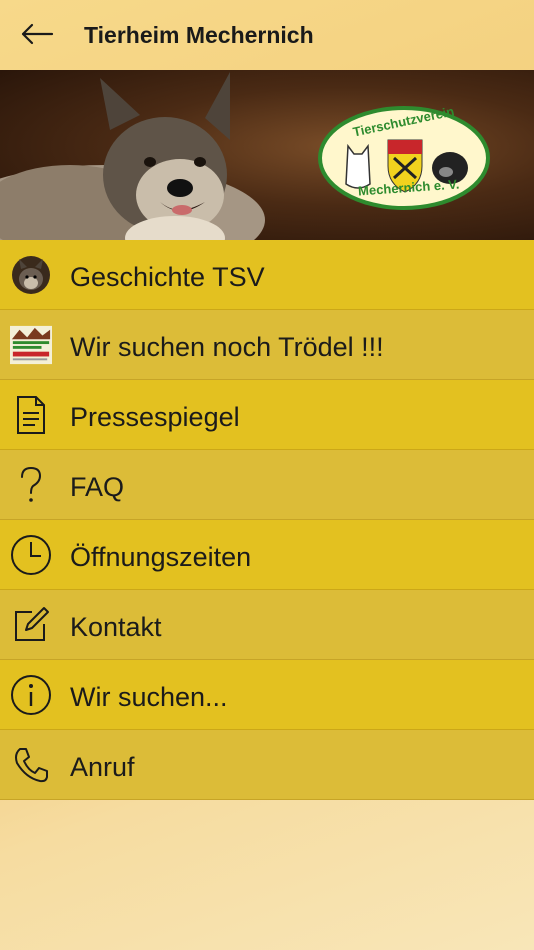  I want to click on menu-item-label: FAQ, so click(97, 487).